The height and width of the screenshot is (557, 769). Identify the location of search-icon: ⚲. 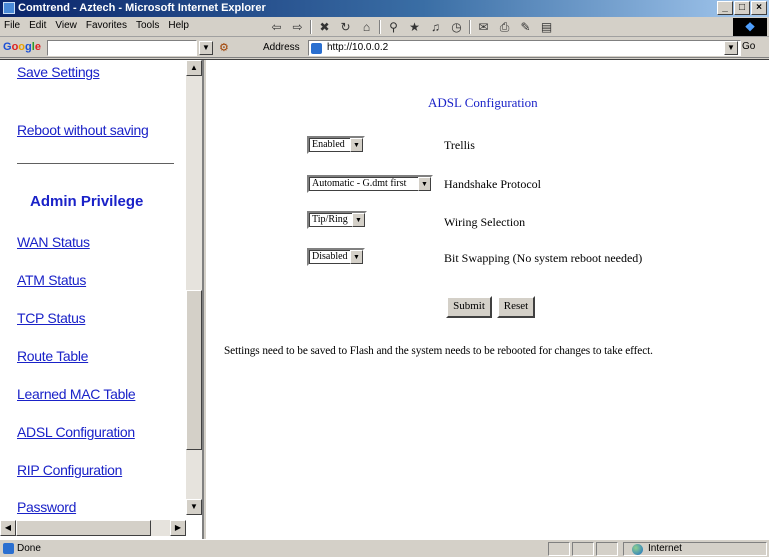
(393, 27).